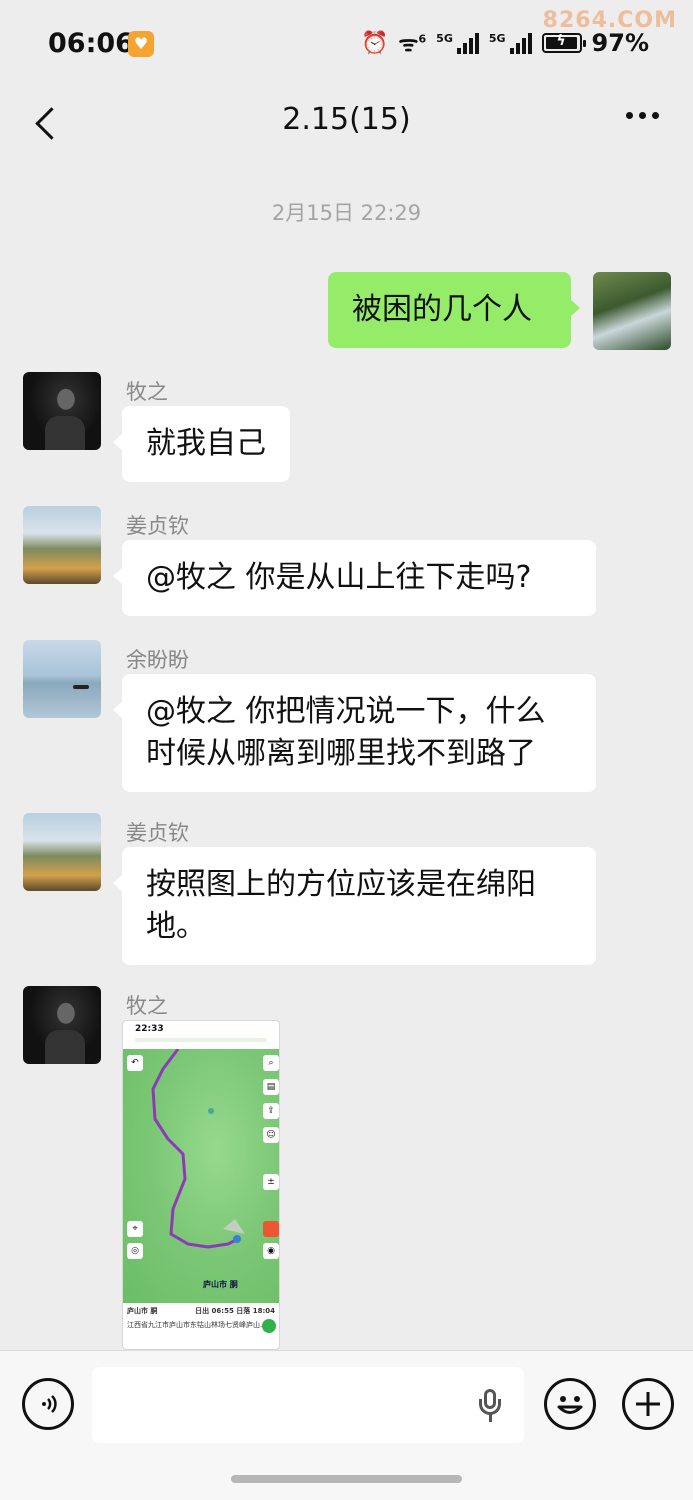 This screenshot has width=693, height=1500. I want to click on microphone-icon, so click(490, 1406).